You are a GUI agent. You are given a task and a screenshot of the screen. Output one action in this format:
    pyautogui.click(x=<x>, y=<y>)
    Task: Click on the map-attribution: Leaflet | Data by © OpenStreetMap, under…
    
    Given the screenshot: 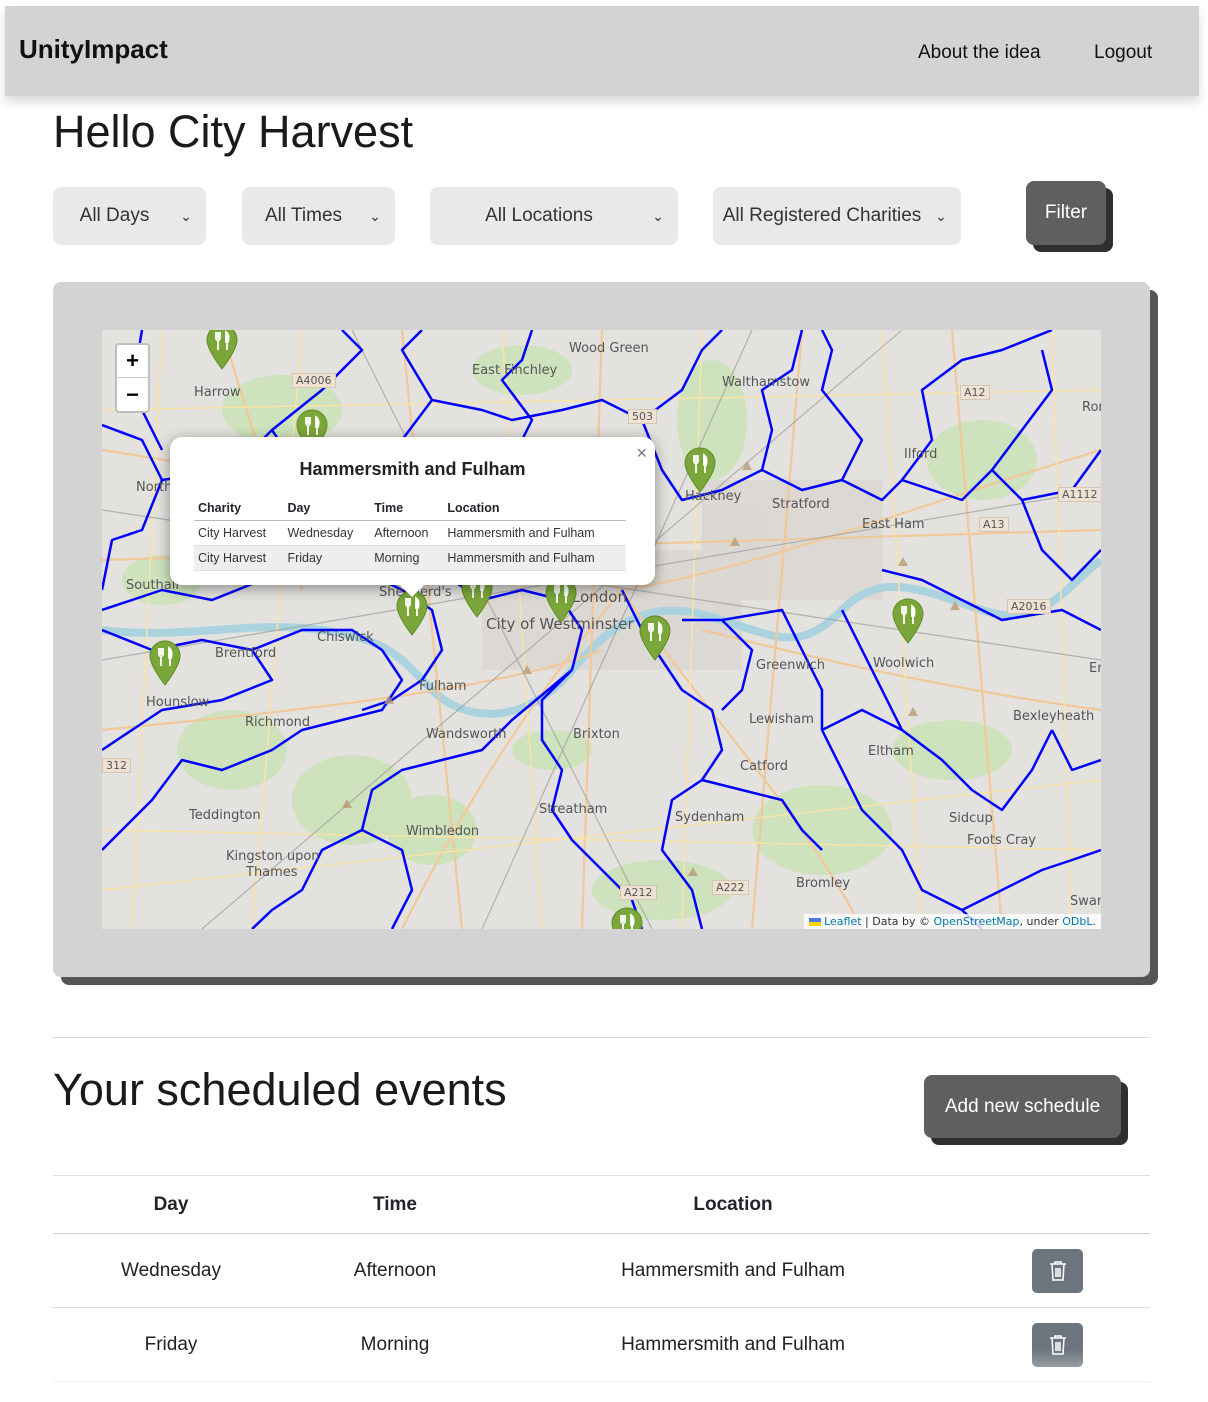 What is the action you would take?
    pyautogui.click(x=952, y=921)
    